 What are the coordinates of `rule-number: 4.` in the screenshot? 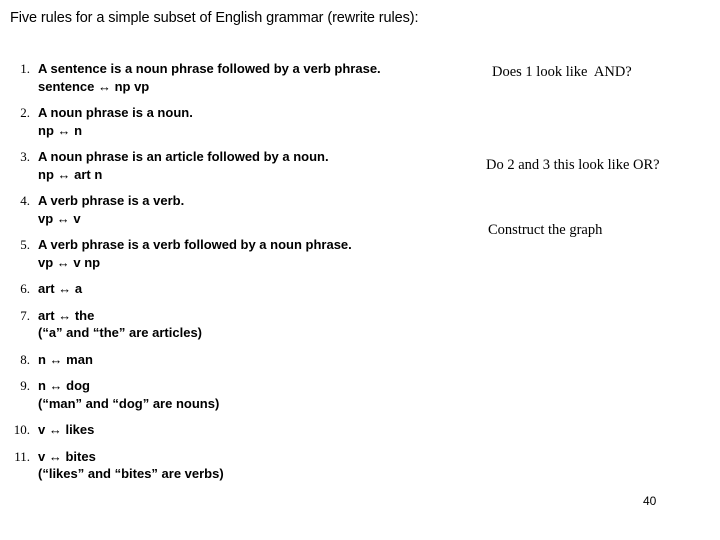 It's located at (25, 200).